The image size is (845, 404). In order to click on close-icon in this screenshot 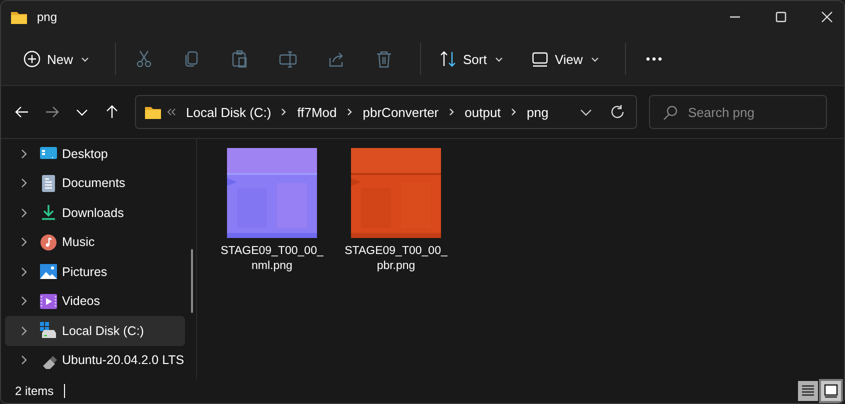, I will do `click(827, 17)`.